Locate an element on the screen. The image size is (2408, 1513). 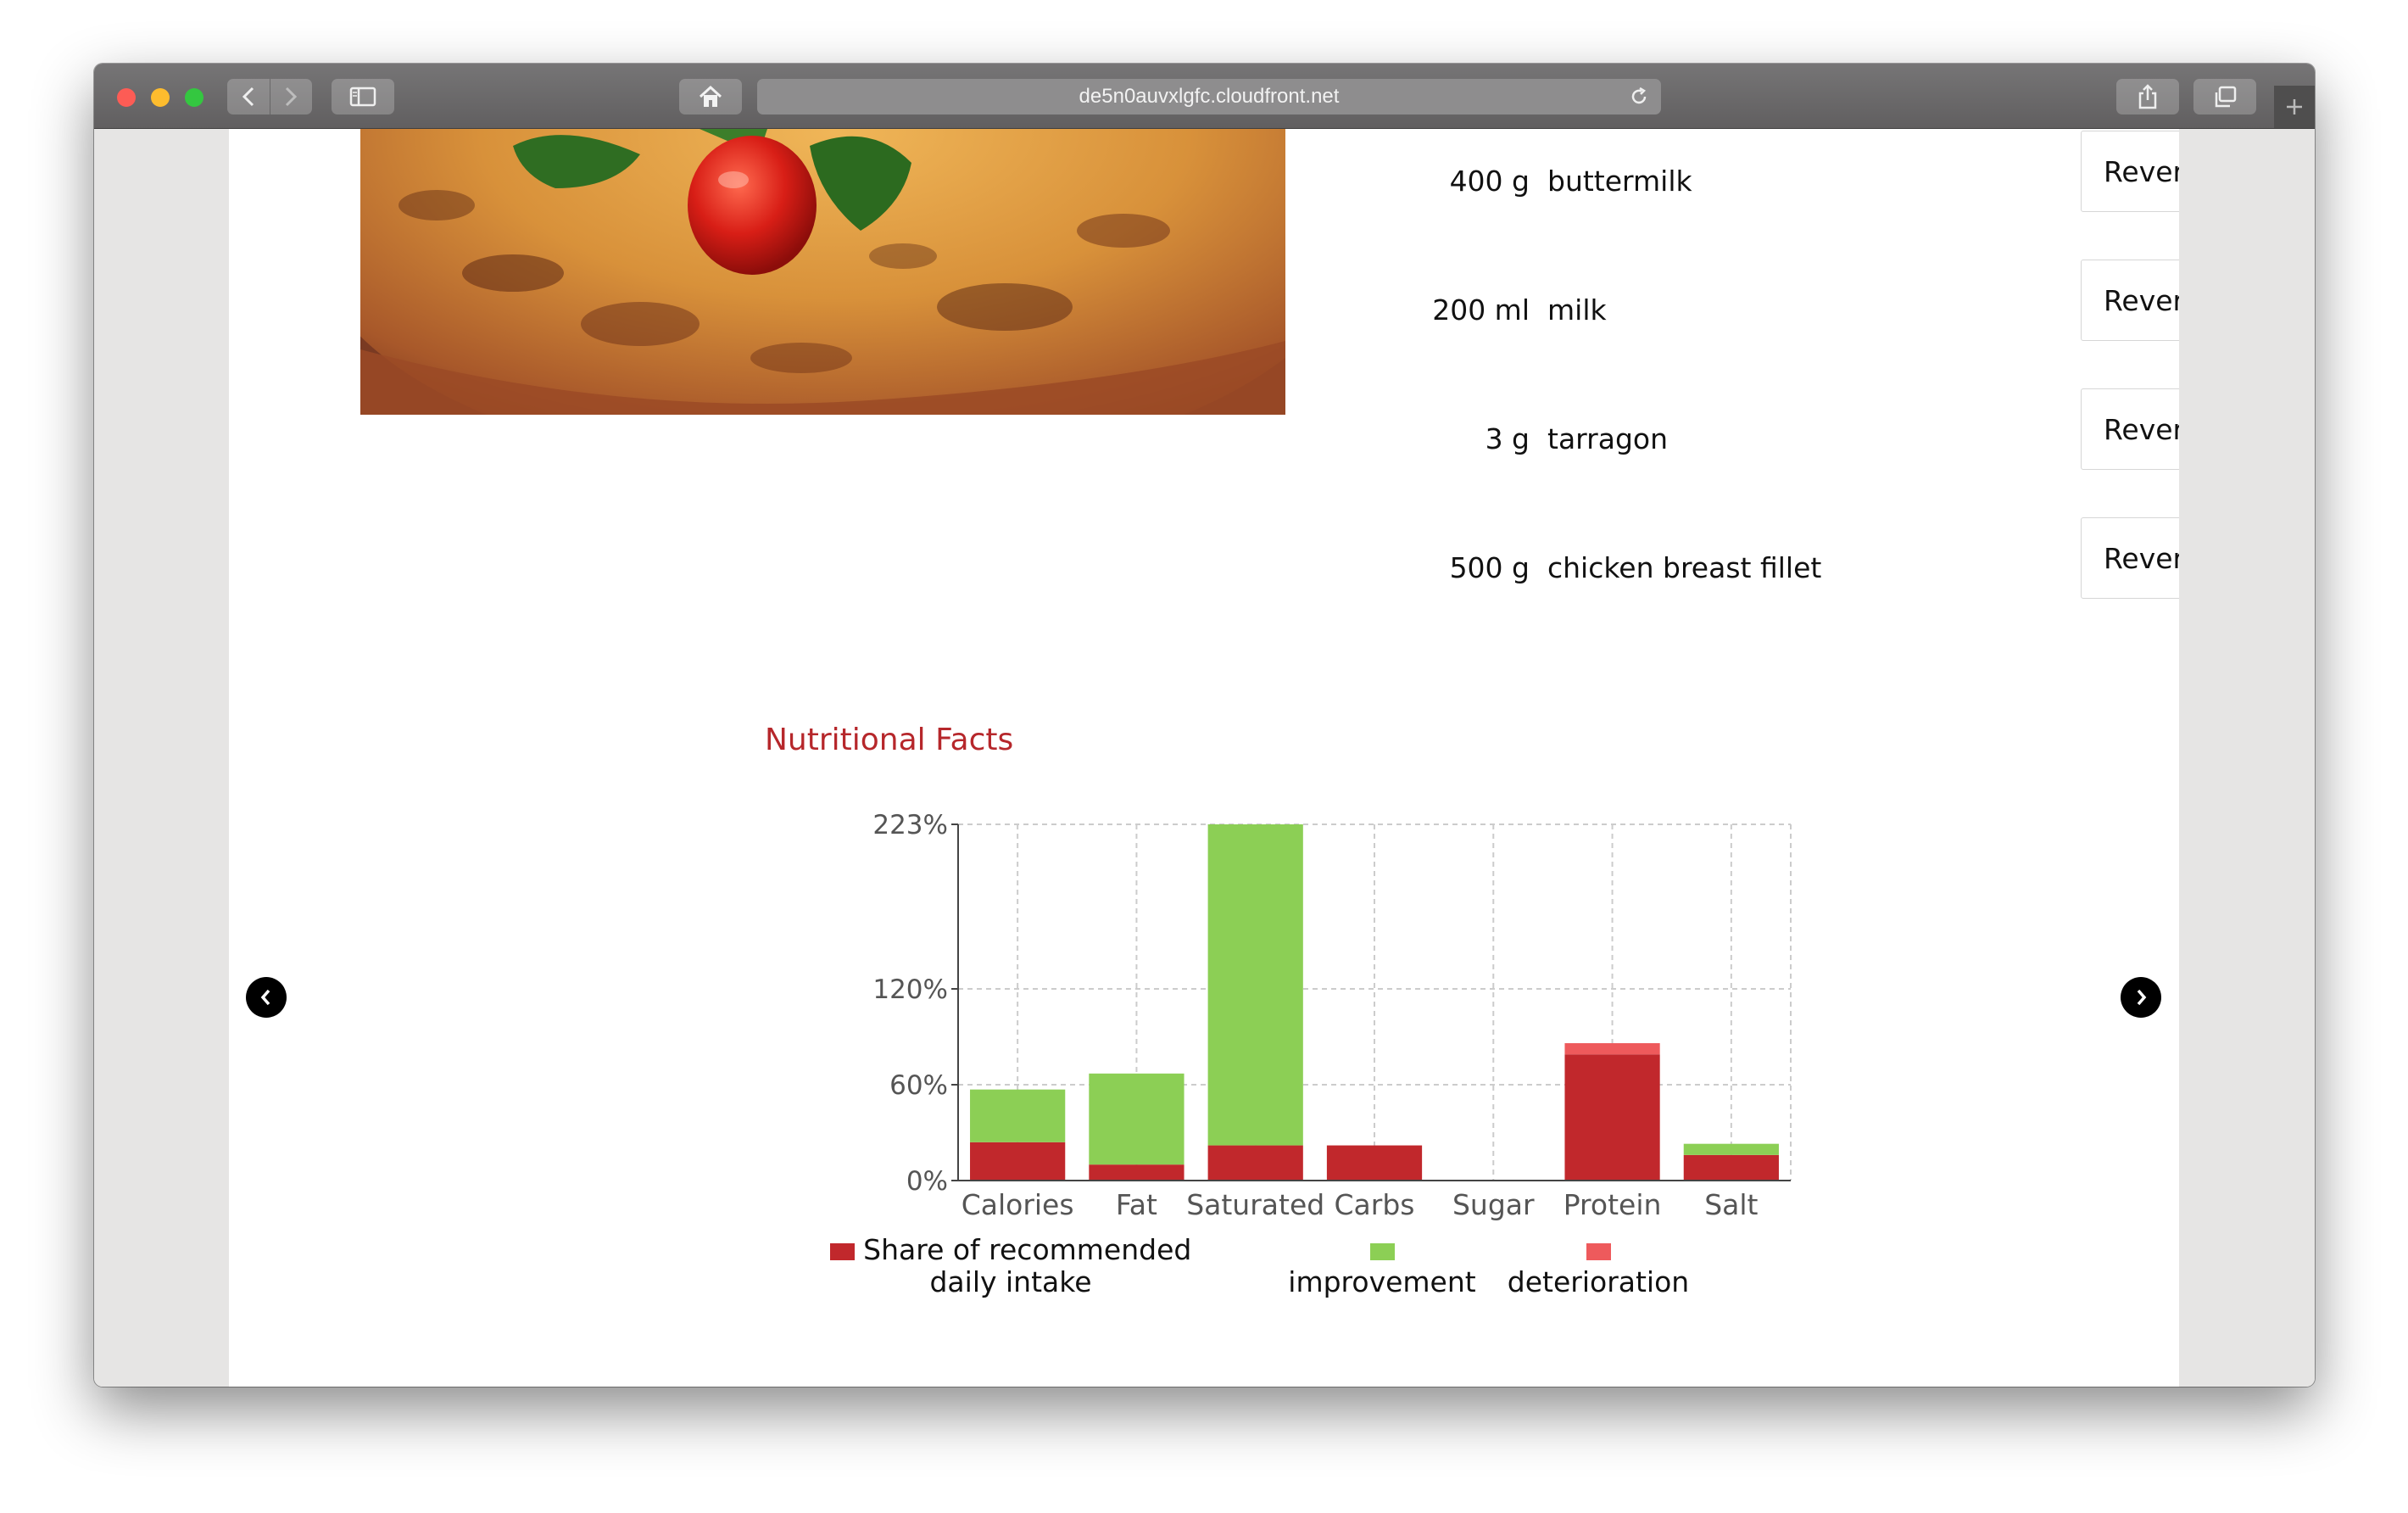
ingredient-quantity: 200 ml is located at coordinates (1481, 310).